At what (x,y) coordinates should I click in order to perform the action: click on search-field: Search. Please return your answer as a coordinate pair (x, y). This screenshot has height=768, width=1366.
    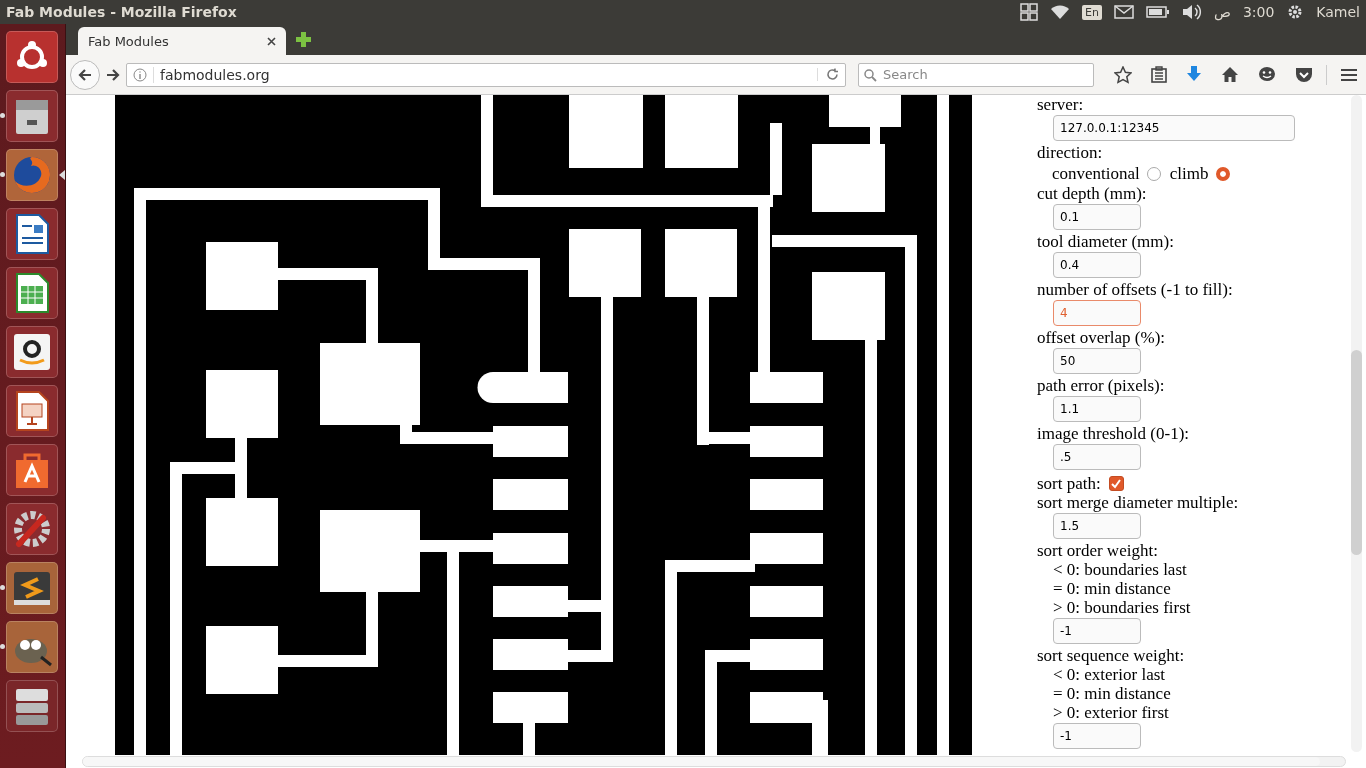
    Looking at the image, I should click on (976, 74).